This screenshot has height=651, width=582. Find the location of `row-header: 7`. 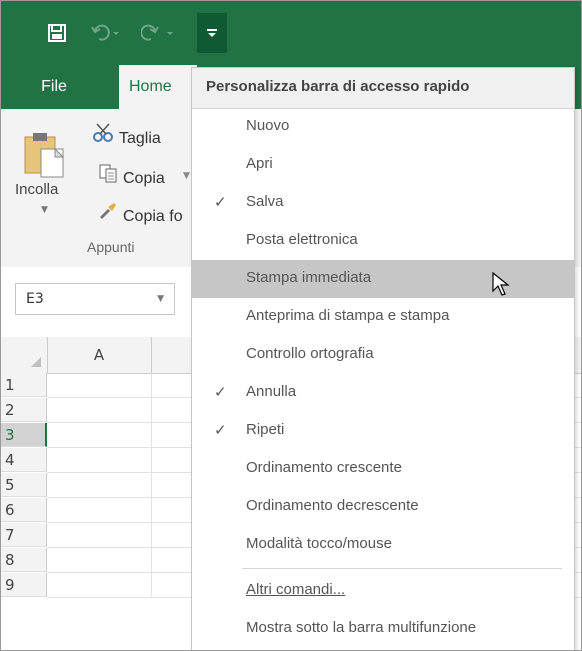

row-header: 7 is located at coordinates (24, 535).